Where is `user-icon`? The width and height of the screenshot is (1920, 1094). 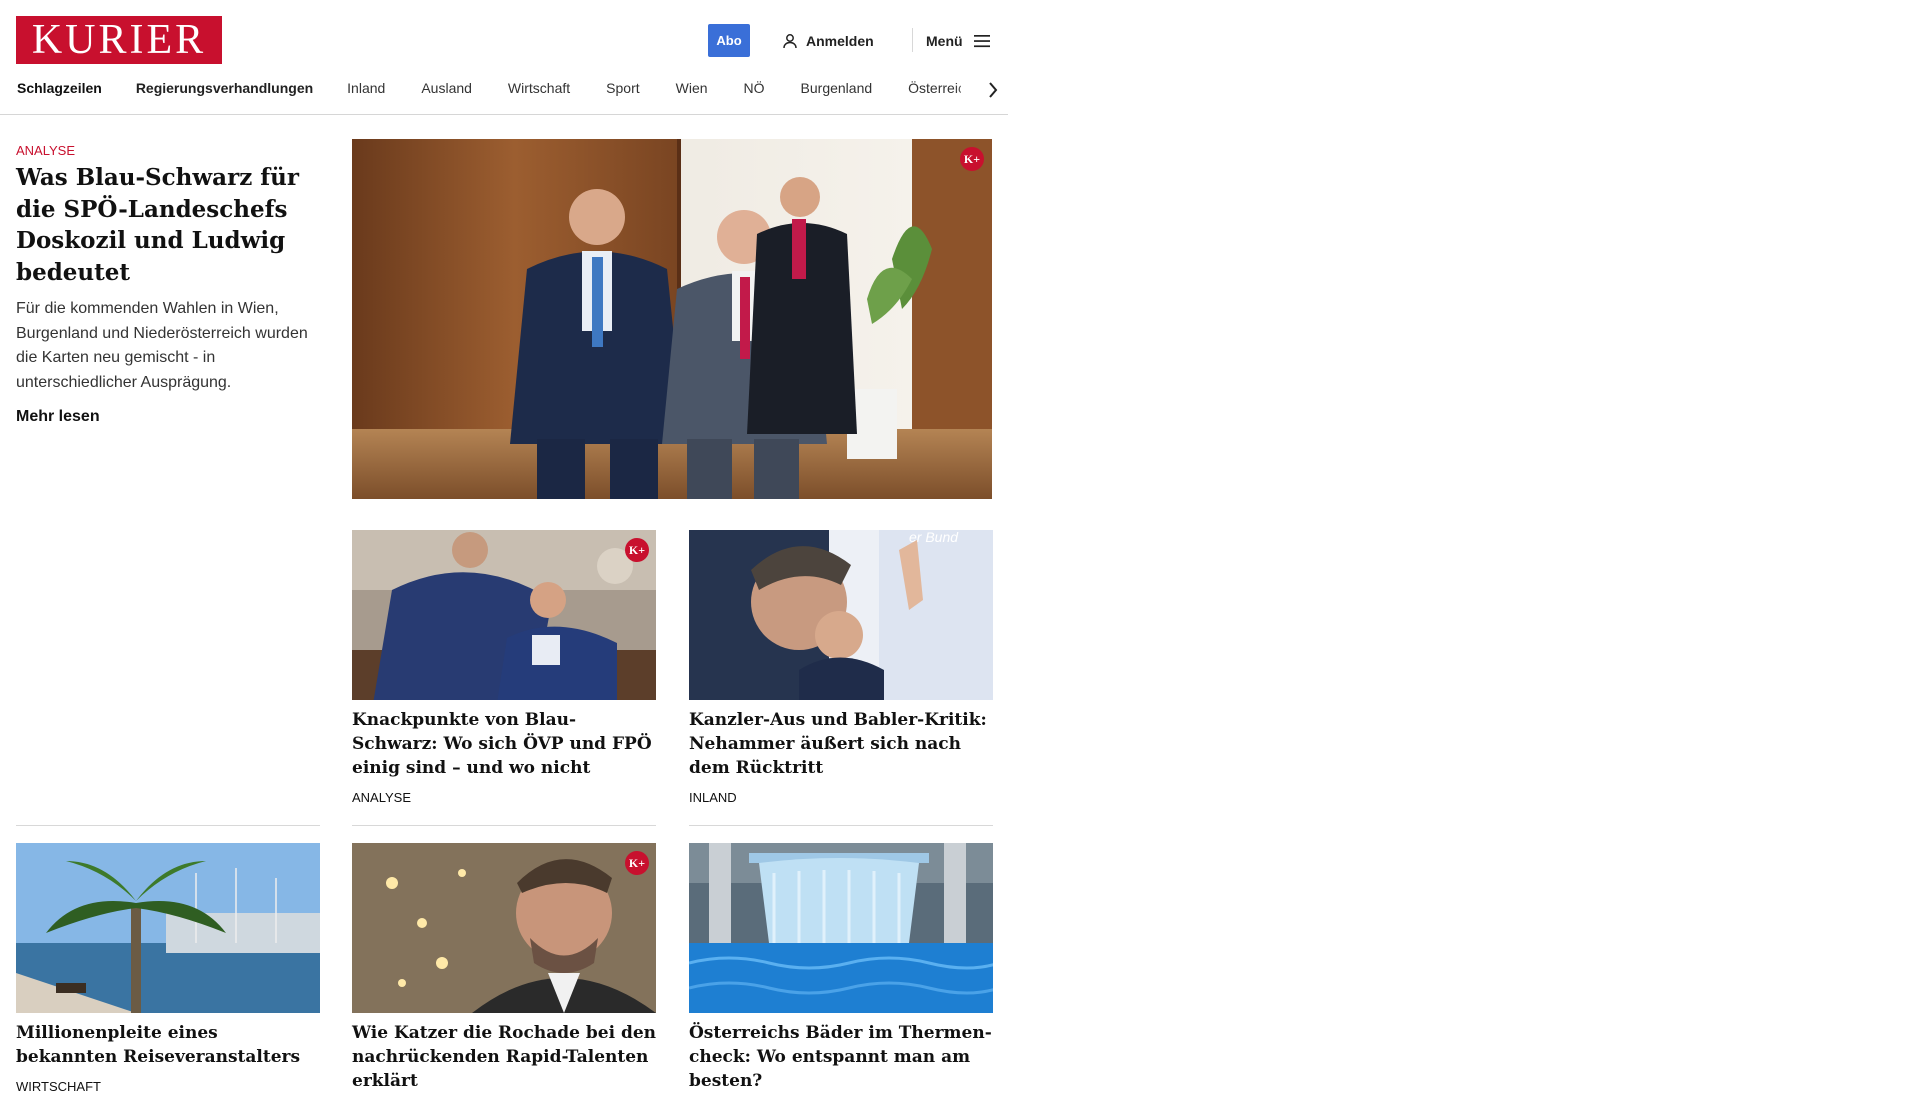 user-icon is located at coordinates (790, 40).